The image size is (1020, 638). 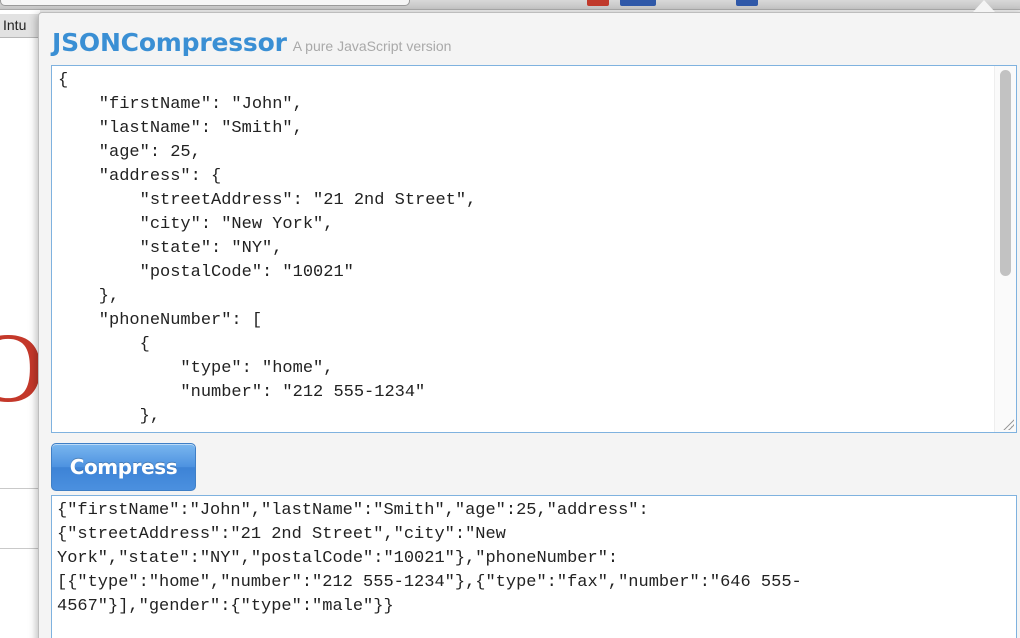 I want to click on popup-pointer-arrow, so click(x=984, y=6).